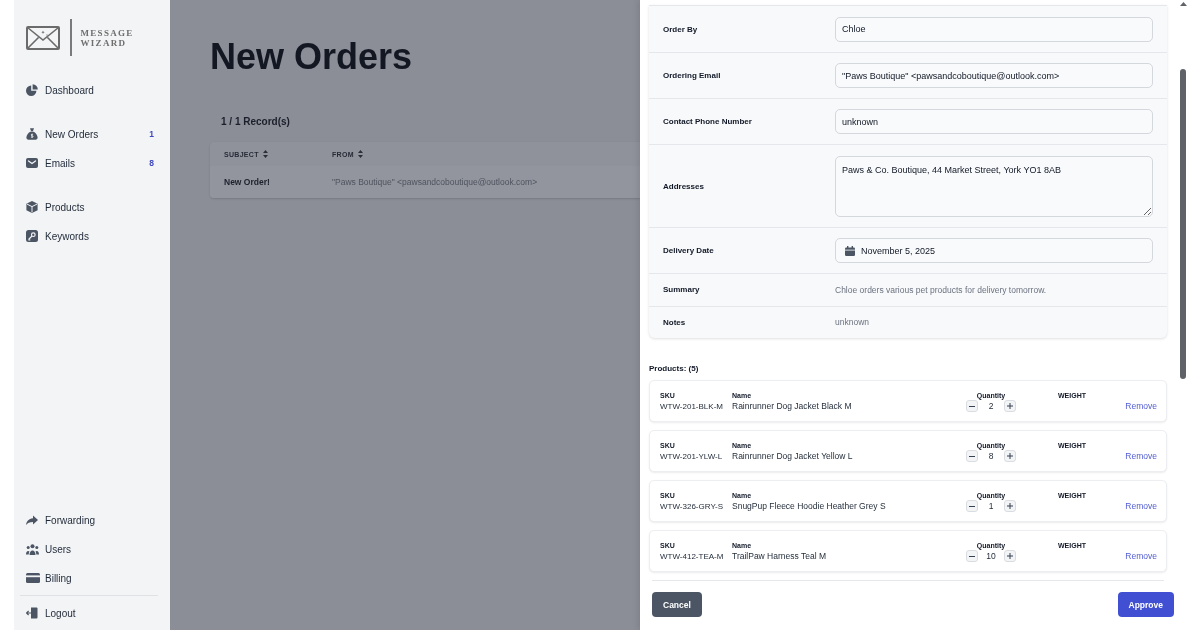 The image size is (1200, 630). Describe the element at coordinates (92, 613) in the screenshot. I see `nav-link: Logout` at that location.